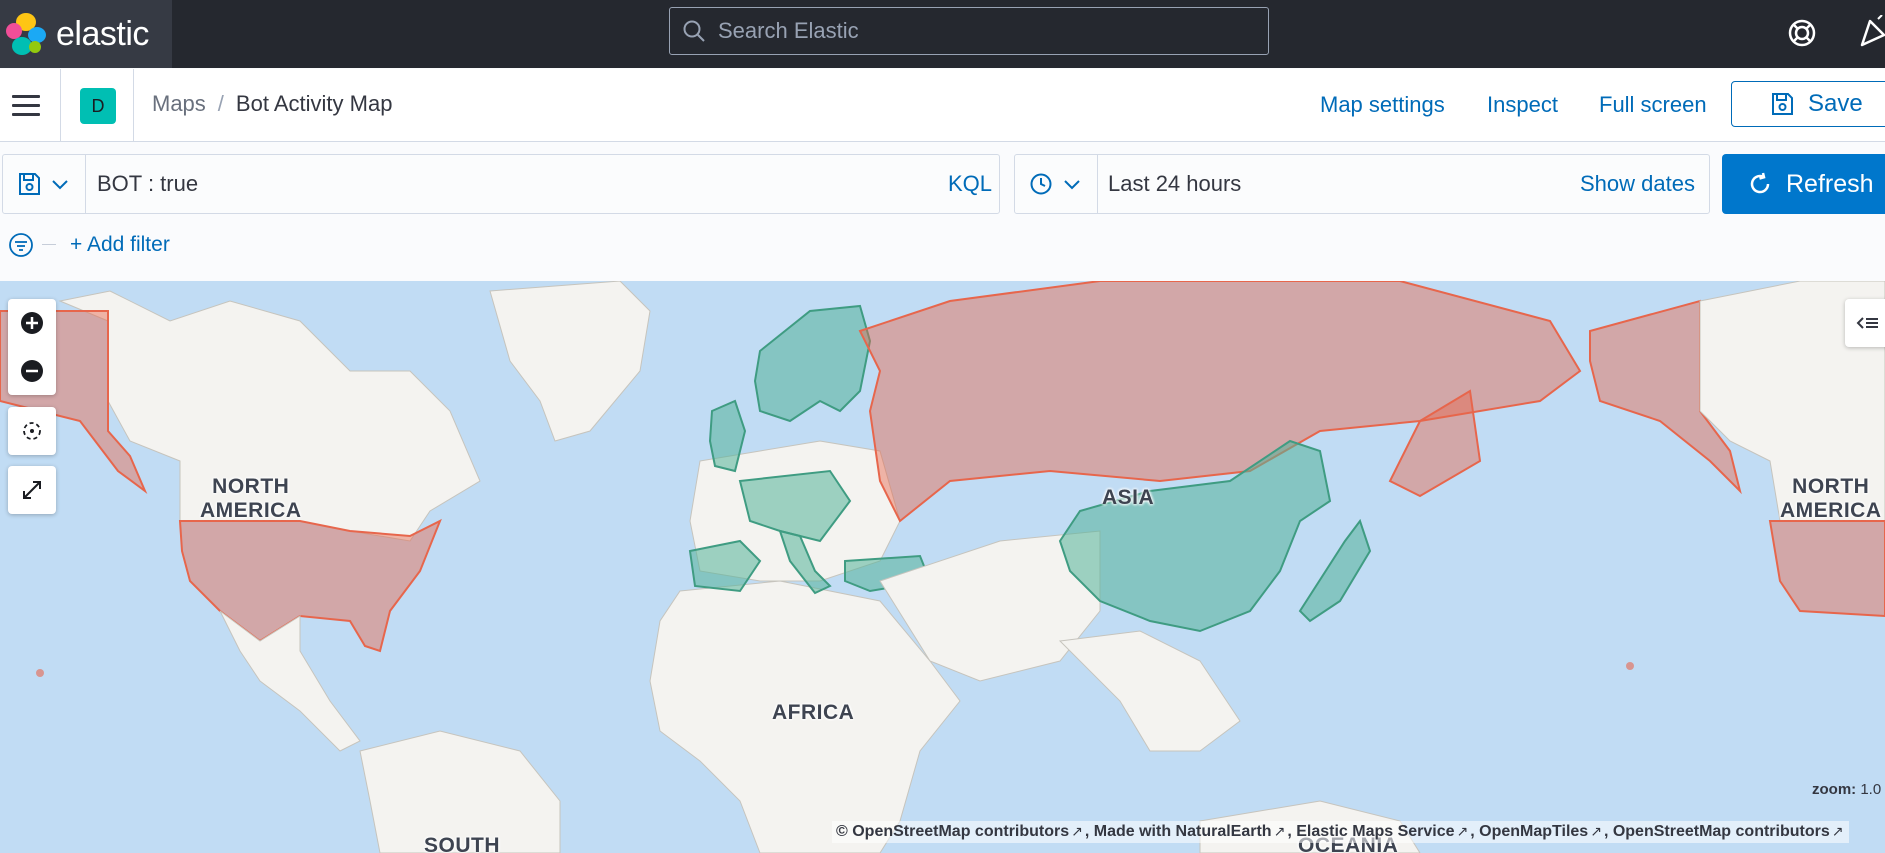  I want to click on attribution-link: OpenMapTiles, so click(1533, 831).